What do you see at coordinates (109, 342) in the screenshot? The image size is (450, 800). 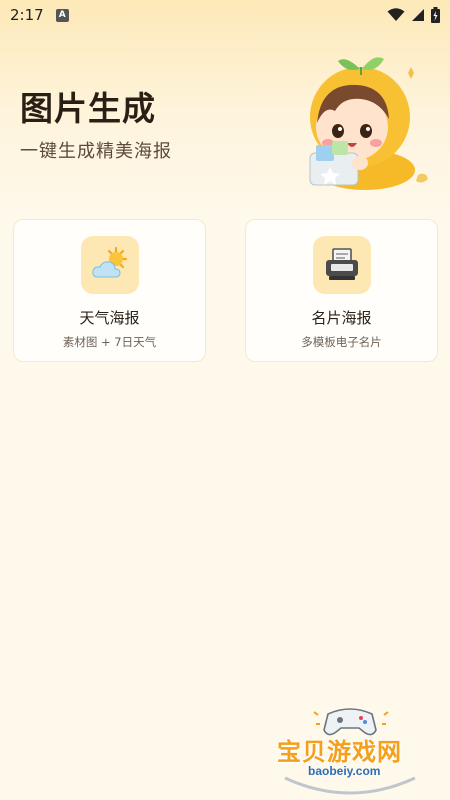 I see `weather-poster-desc: 素材图 + 7日天气` at bounding box center [109, 342].